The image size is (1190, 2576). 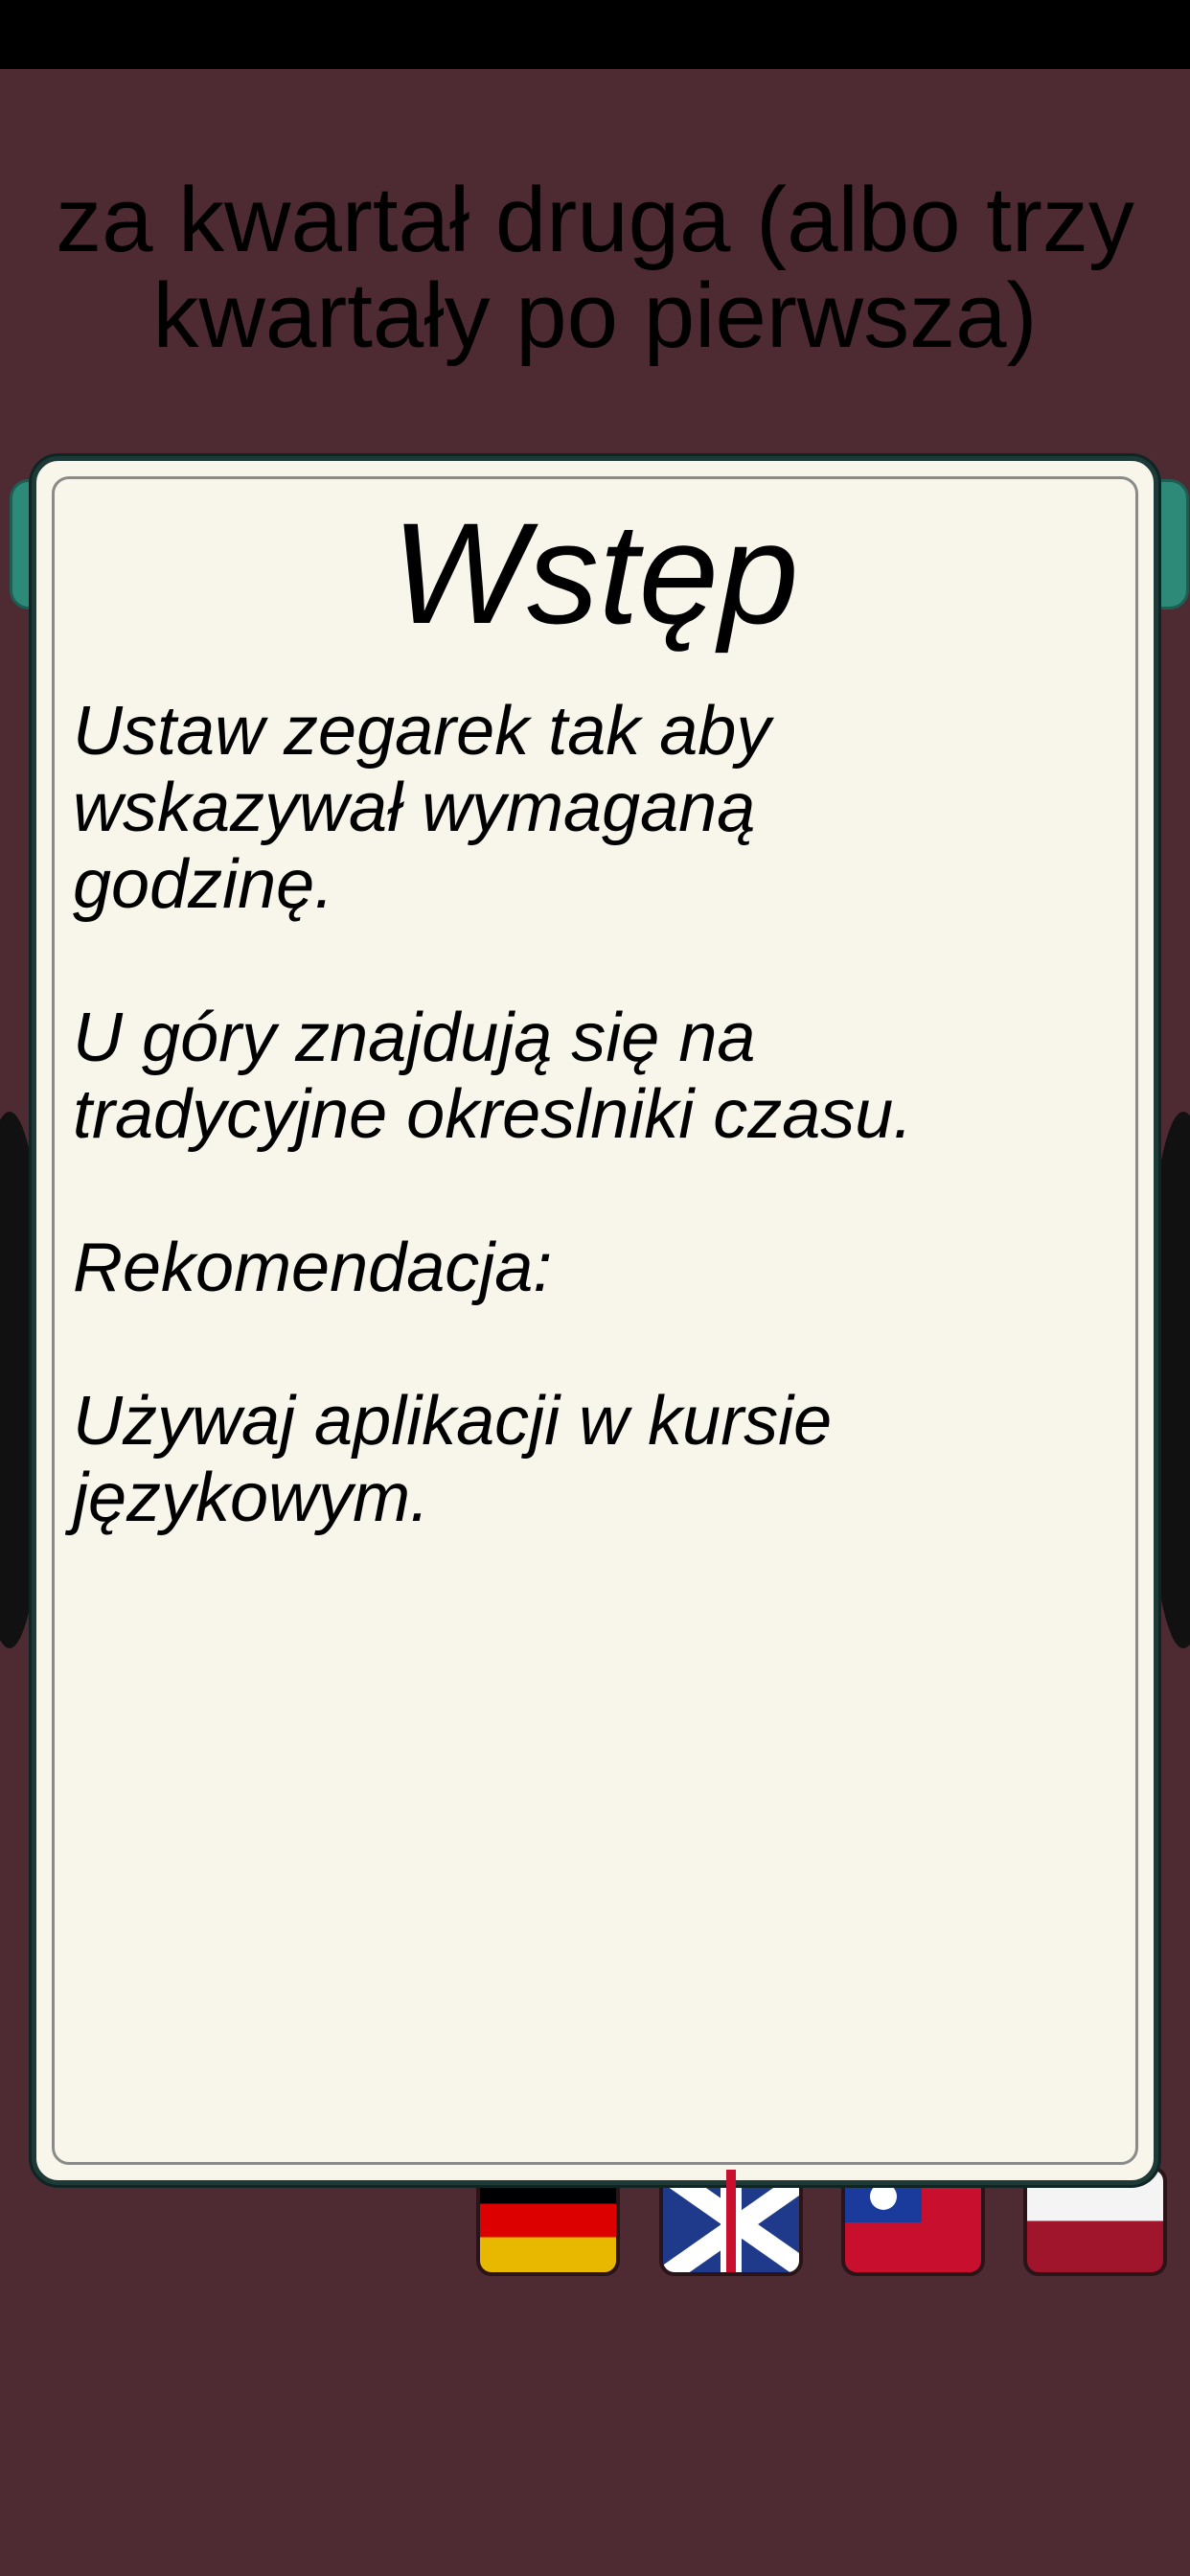 What do you see at coordinates (595, 573) in the screenshot?
I see `dialog-title: Wstęp` at bounding box center [595, 573].